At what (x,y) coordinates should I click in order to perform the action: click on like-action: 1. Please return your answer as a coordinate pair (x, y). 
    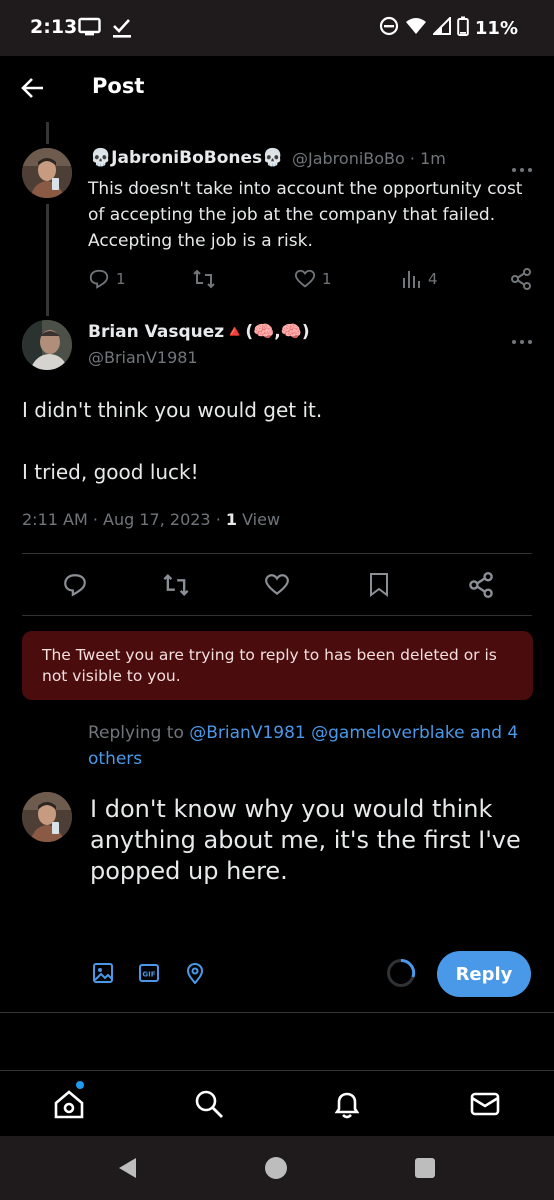
    Looking at the image, I should click on (313, 279).